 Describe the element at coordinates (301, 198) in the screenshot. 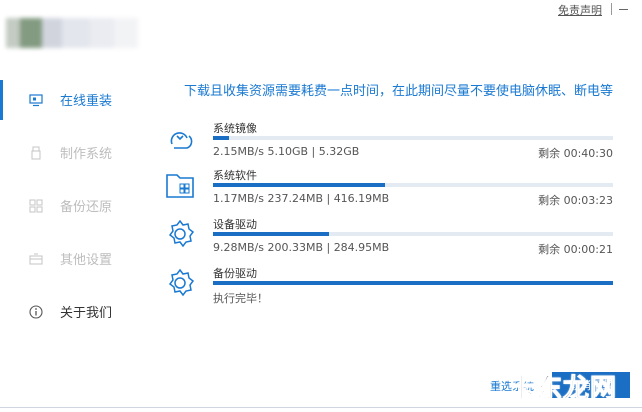

I see `task-stats: 1.17MB/s 237.24MB | 416.19MB` at that location.